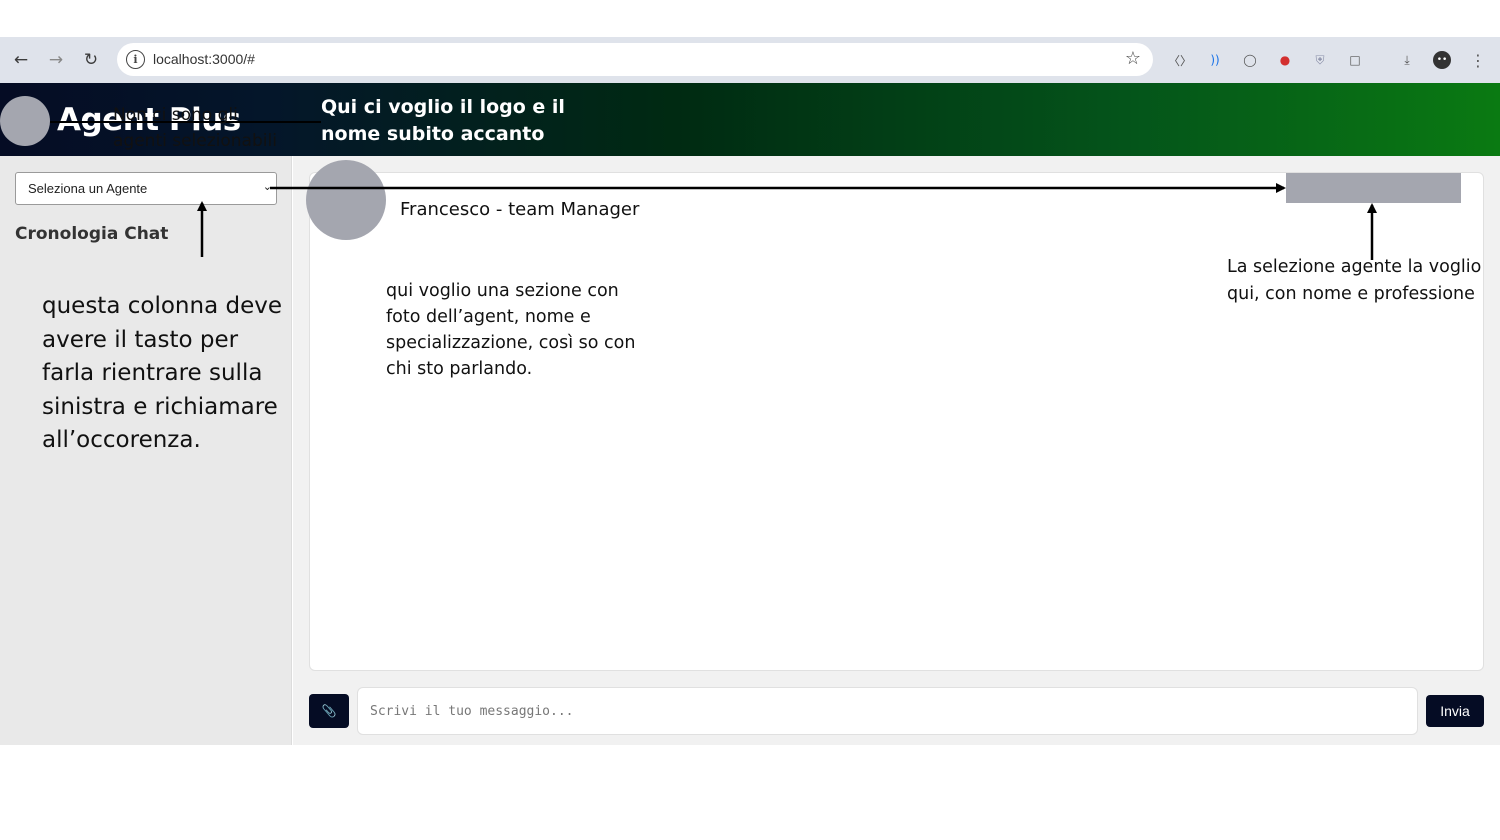 The height and width of the screenshot is (840, 1500). Describe the element at coordinates (887, 711) in the screenshot. I see `message-input` at that location.